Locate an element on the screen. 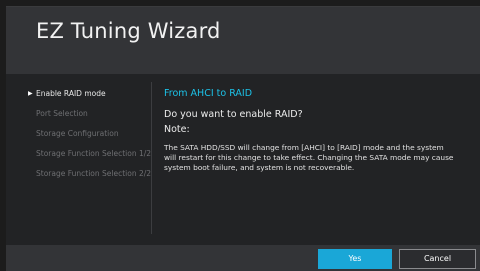 The image size is (480, 271). step-label: Storage Configuration is located at coordinates (77, 133).